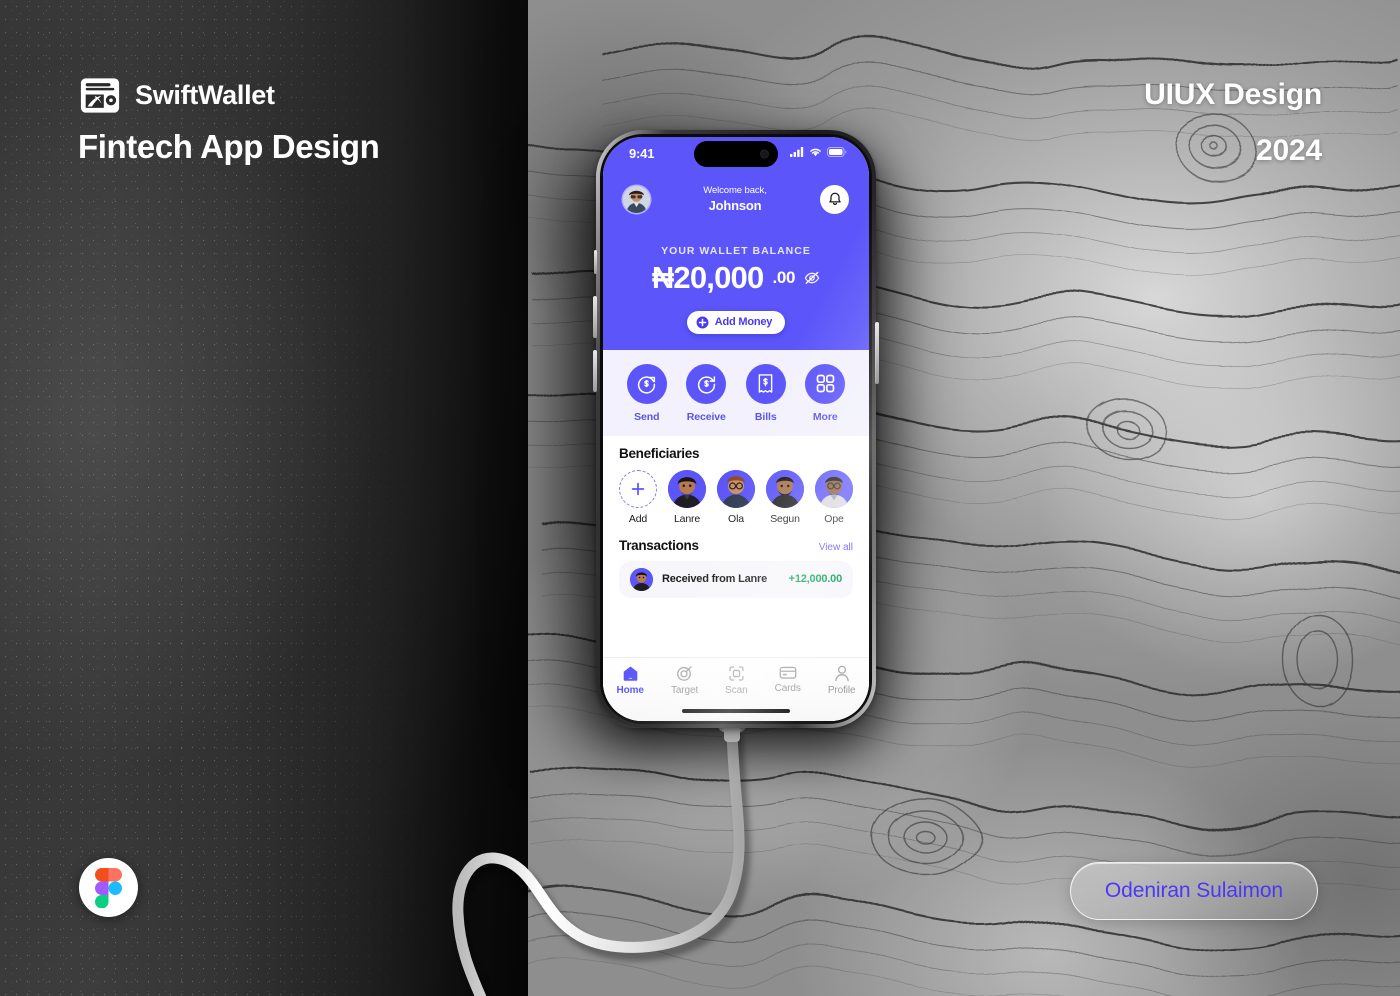  What do you see at coordinates (834, 488) in the screenshot?
I see `avatar-ope` at bounding box center [834, 488].